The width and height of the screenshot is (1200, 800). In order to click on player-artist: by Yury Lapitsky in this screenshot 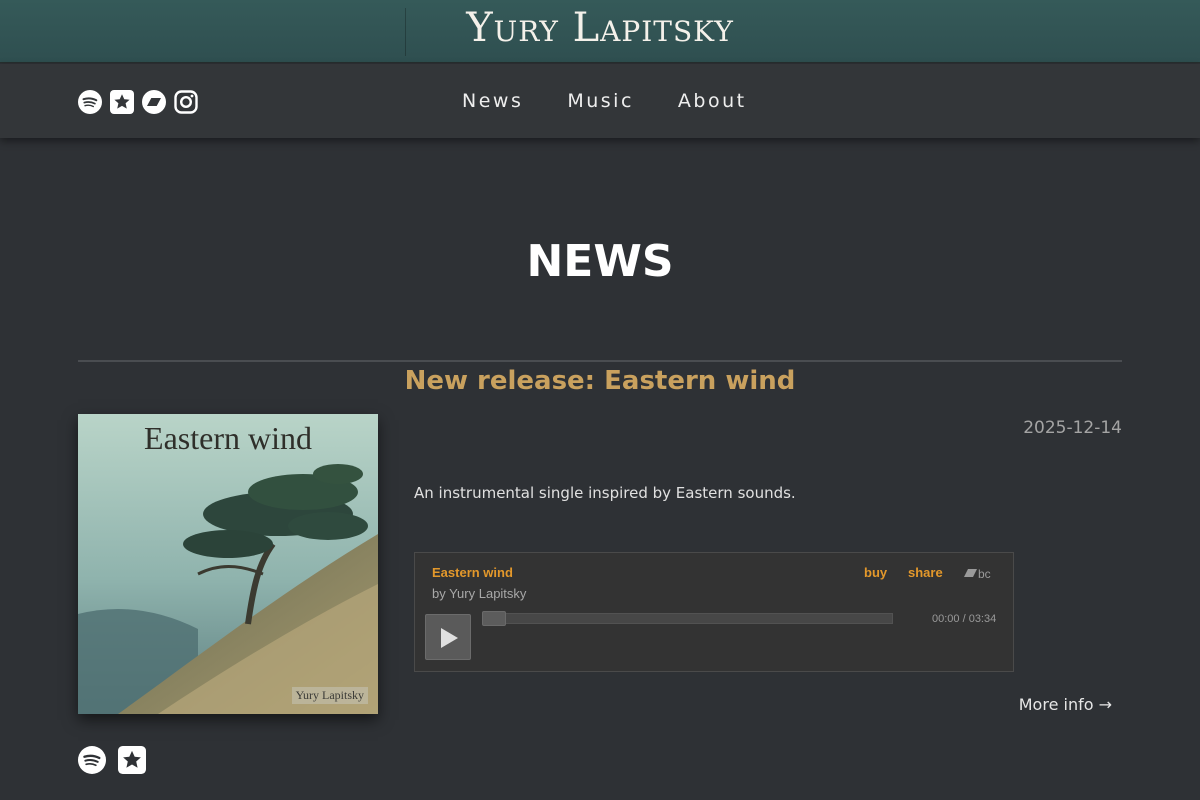, I will do `click(479, 593)`.